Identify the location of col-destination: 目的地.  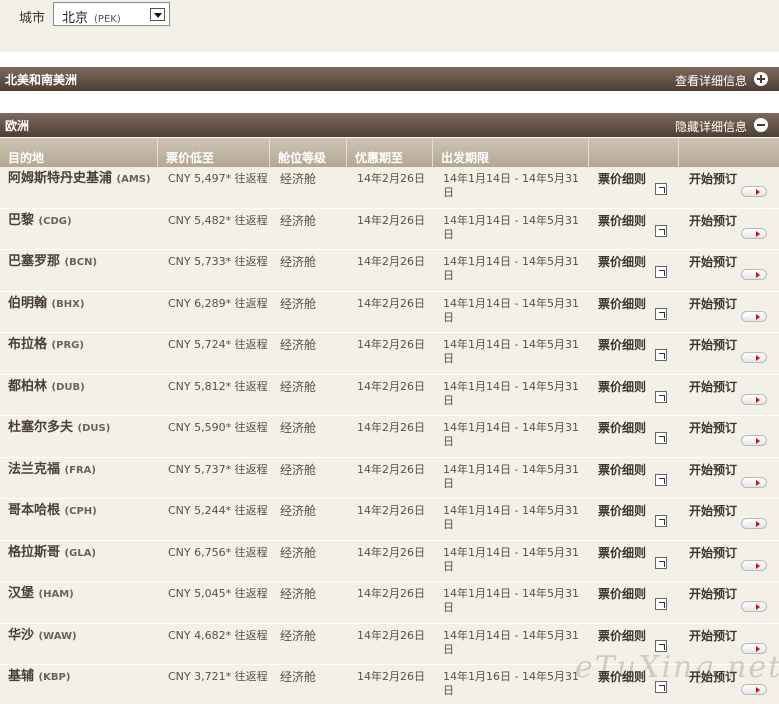
(79, 152).